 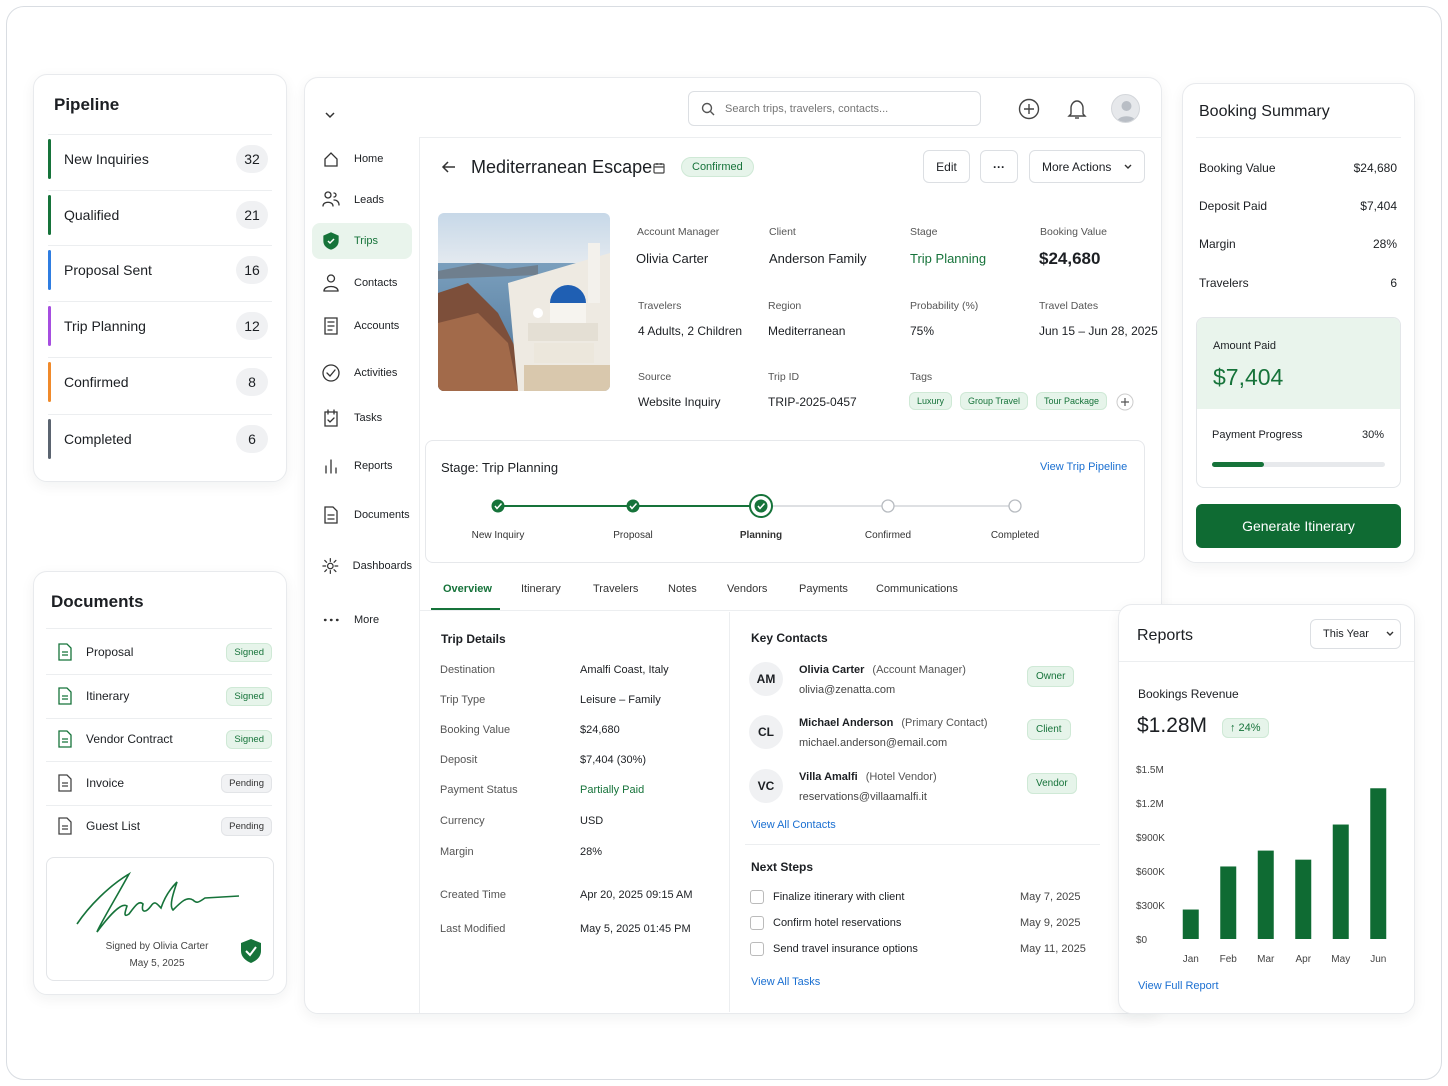 What do you see at coordinates (1087, 166) in the screenshot?
I see `more-actions-button: More Actions` at bounding box center [1087, 166].